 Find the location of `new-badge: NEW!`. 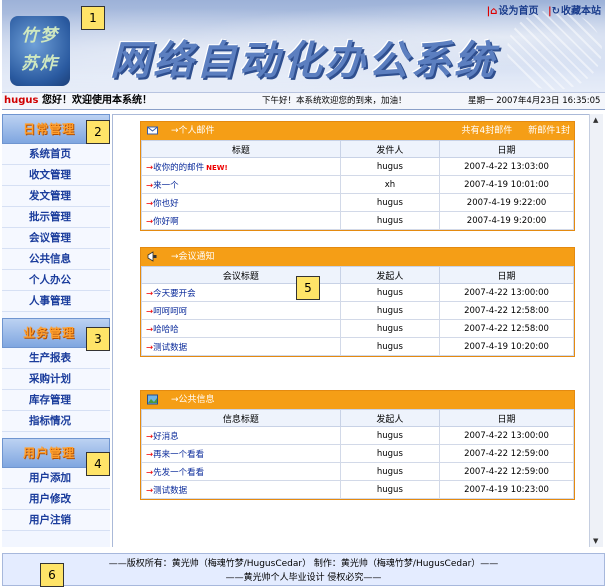

new-badge: NEW! is located at coordinates (217, 167).